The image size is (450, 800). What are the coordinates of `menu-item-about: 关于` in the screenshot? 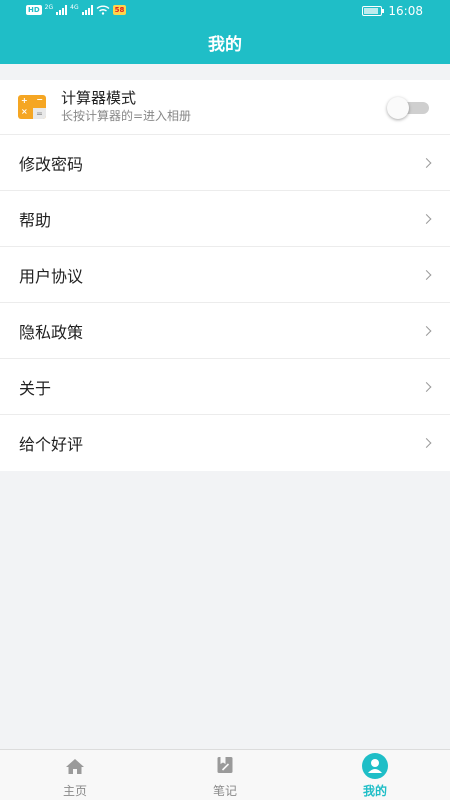 It's located at (225, 387).